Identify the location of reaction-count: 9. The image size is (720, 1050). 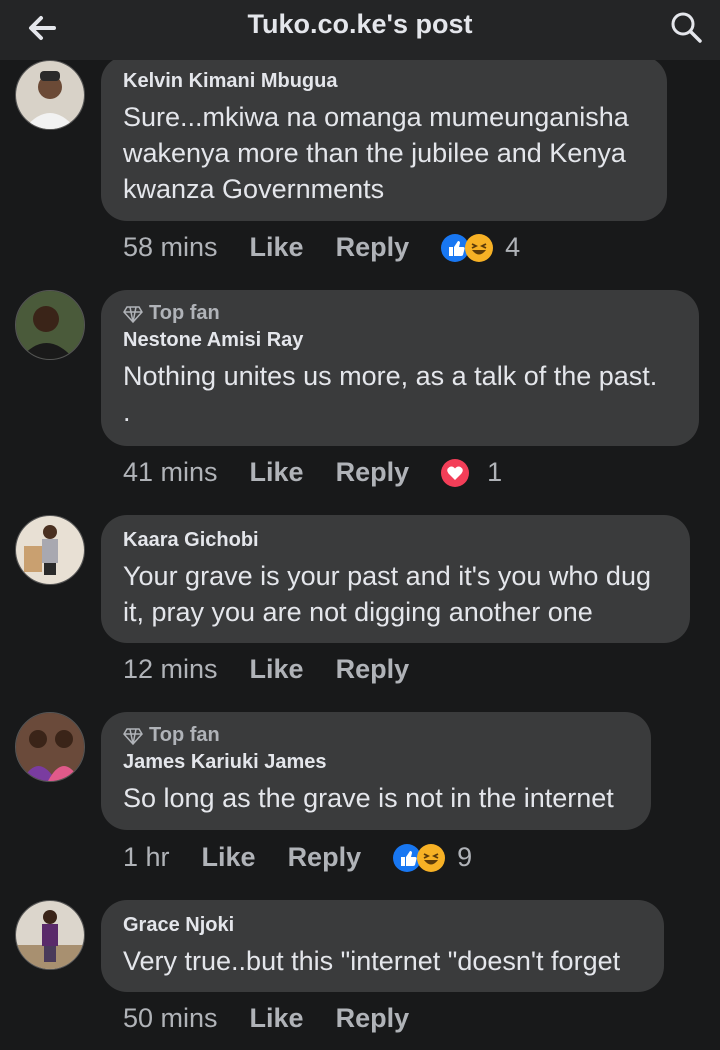
(465, 857).